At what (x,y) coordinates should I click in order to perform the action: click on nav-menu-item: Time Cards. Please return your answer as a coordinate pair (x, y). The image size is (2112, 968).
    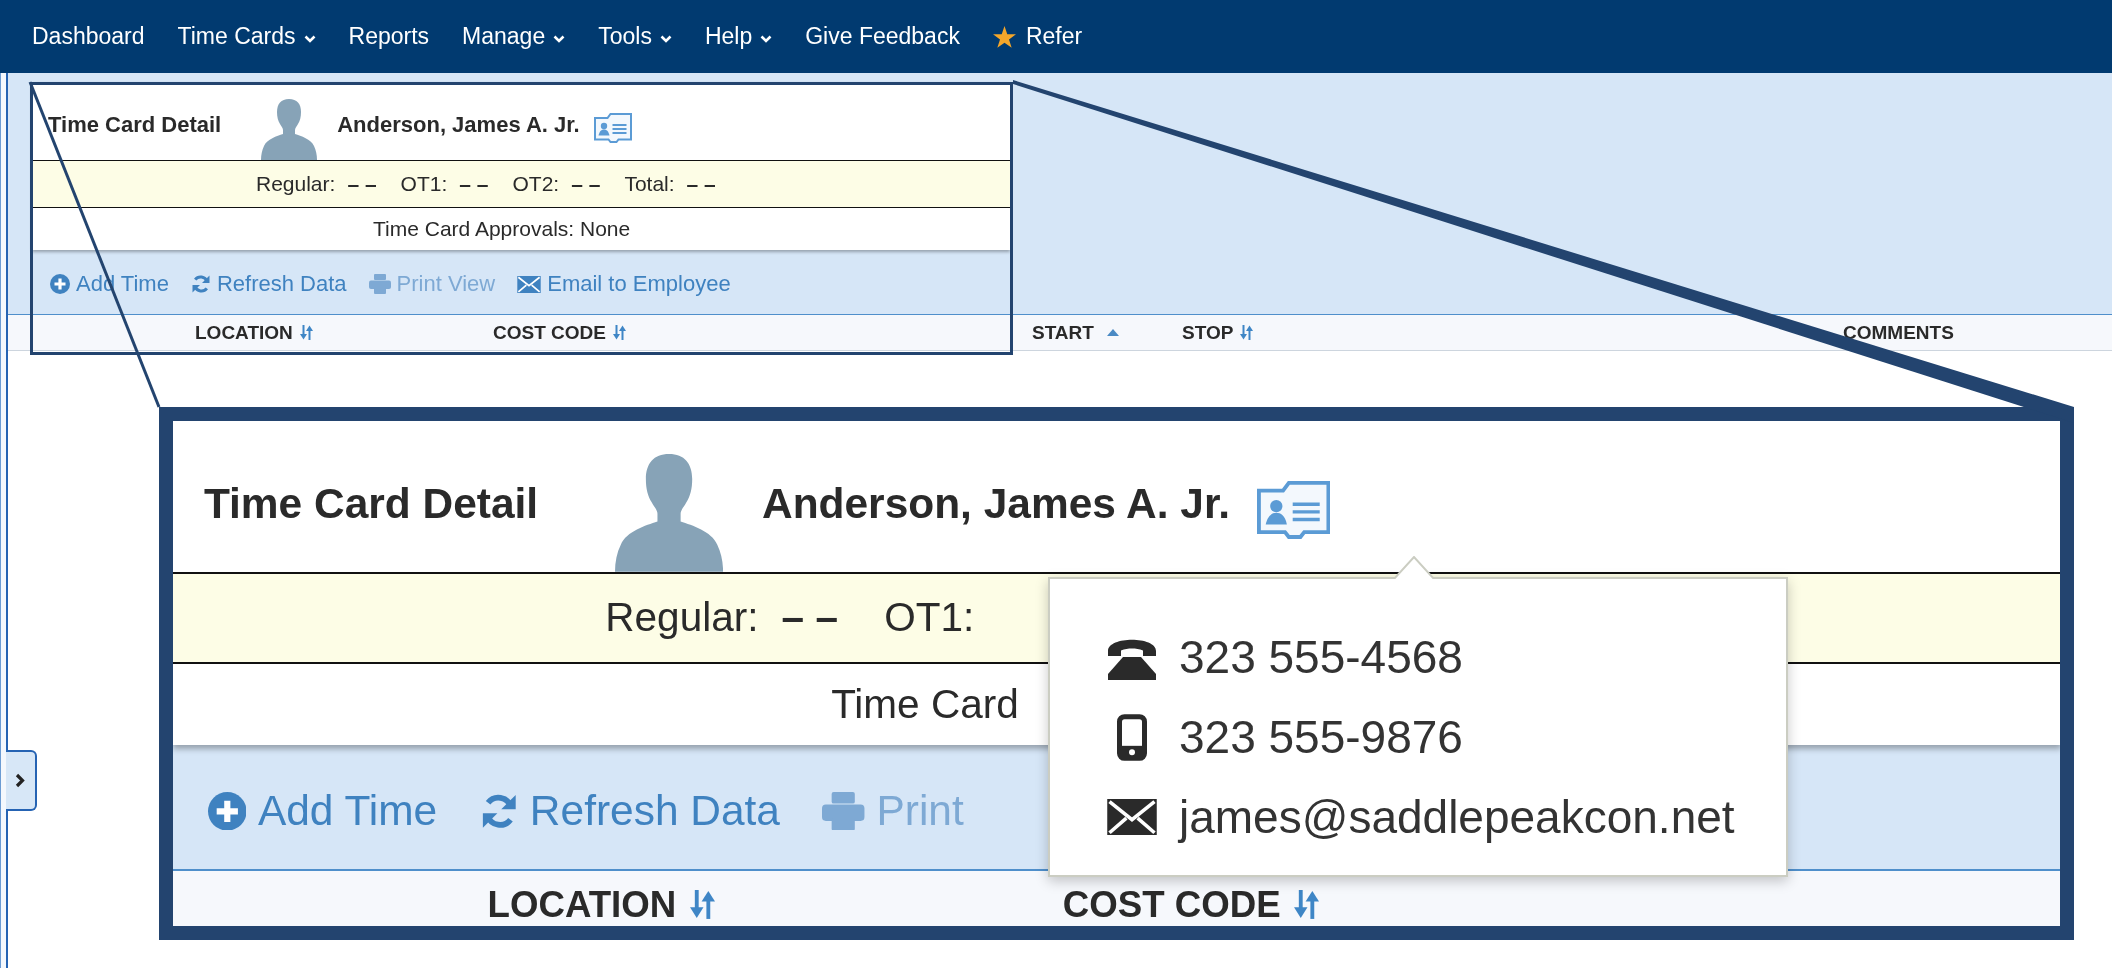
    Looking at the image, I should click on (246, 36).